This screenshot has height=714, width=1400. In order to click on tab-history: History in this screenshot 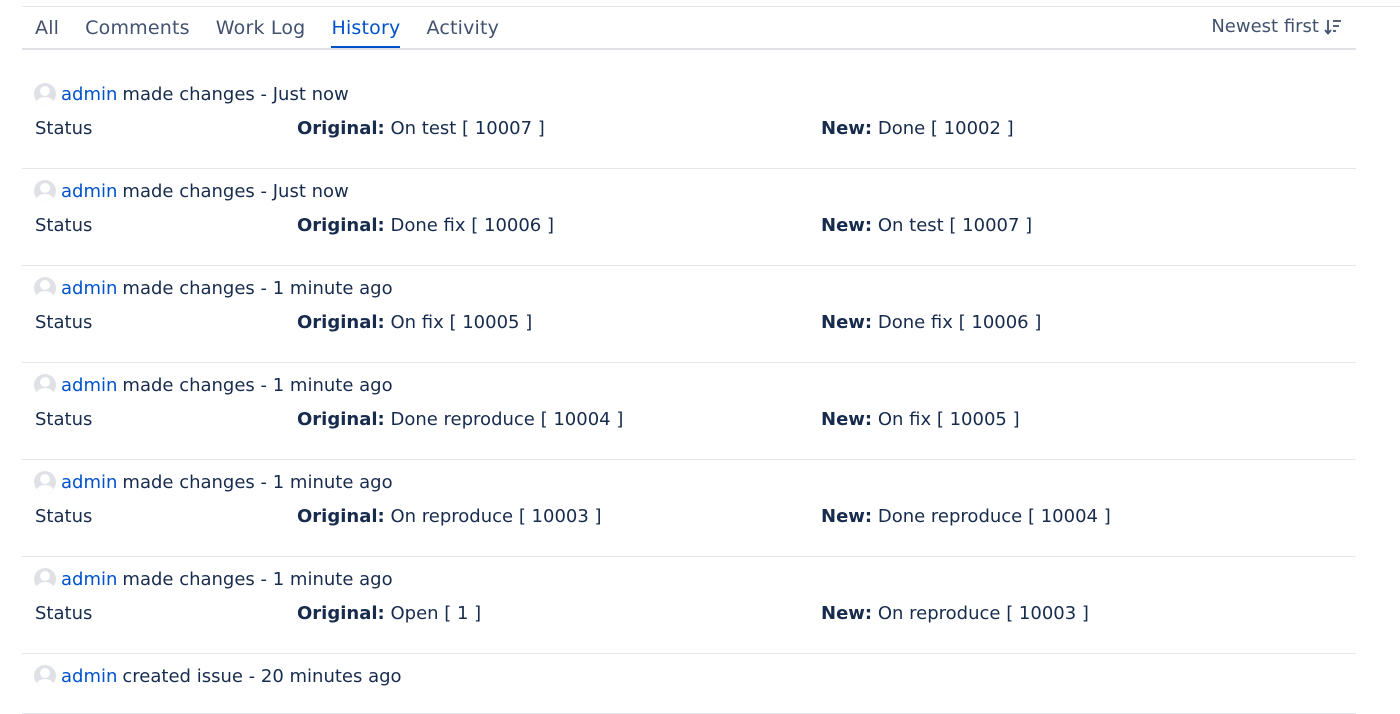, I will do `click(366, 32)`.